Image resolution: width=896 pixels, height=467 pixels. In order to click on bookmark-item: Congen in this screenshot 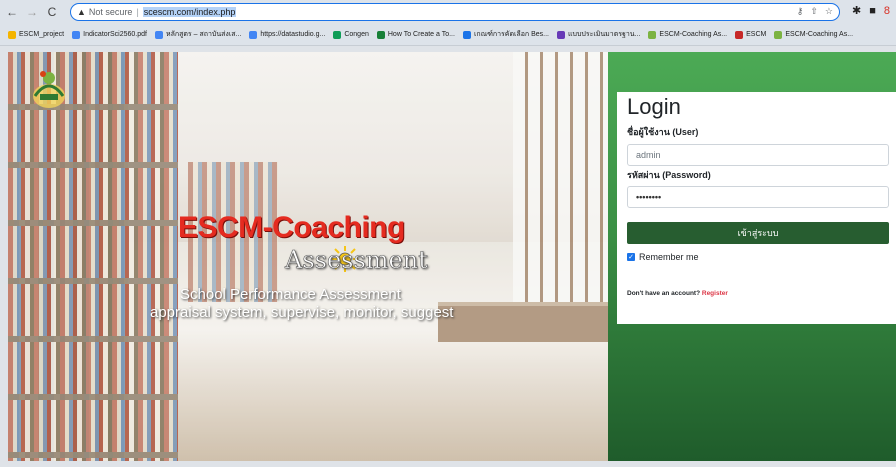, I will do `click(351, 34)`.